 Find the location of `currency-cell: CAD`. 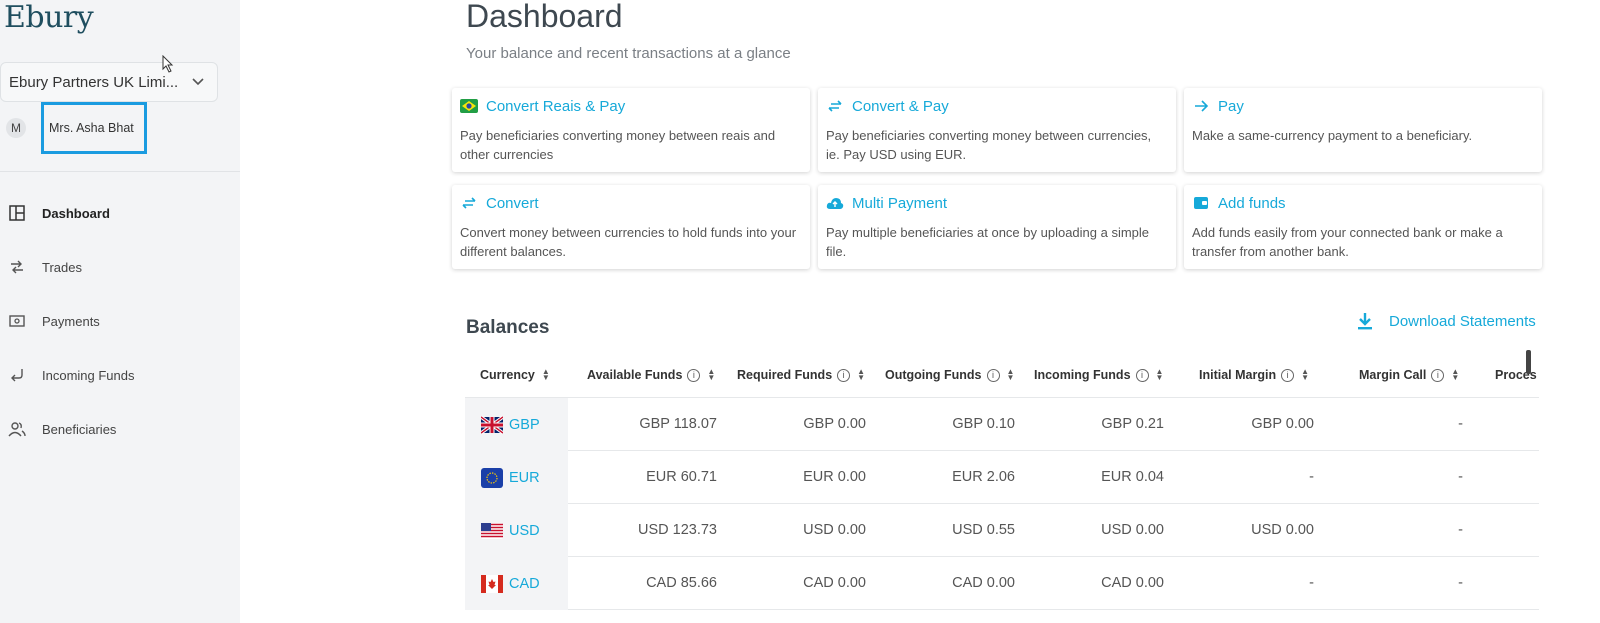

currency-cell: CAD is located at coordinates (516, 583).